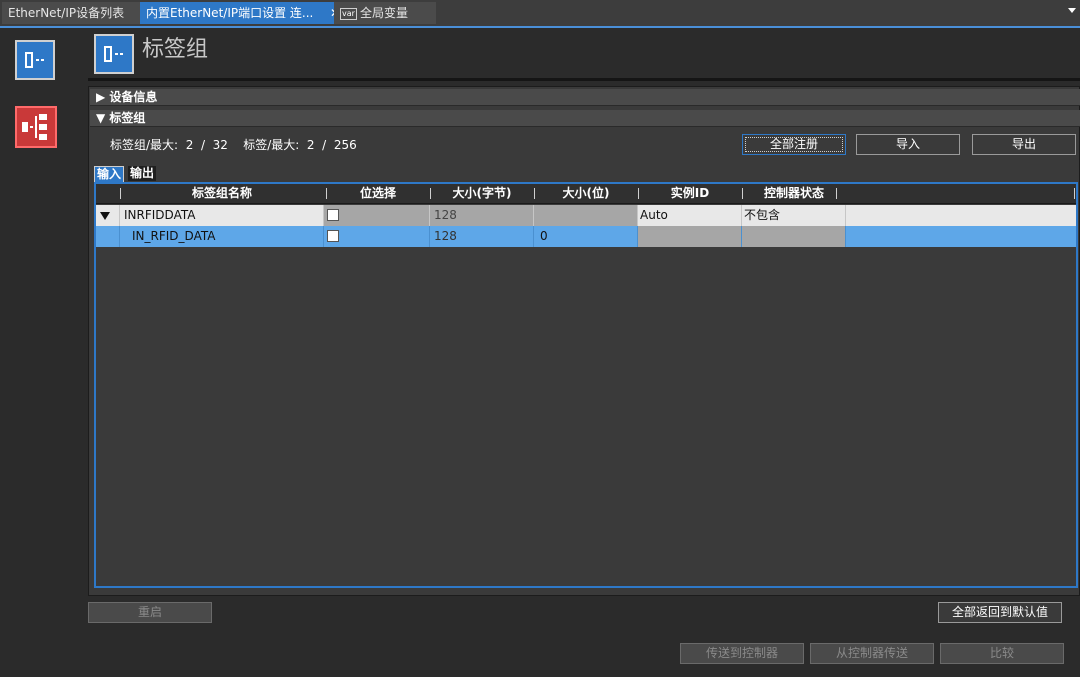 This screenshot has width=1080, height=677. What do you see at coordinates (1024, 144) in the screenshot?
I see `export-button: 导出` at bounding box center [1024, 144].